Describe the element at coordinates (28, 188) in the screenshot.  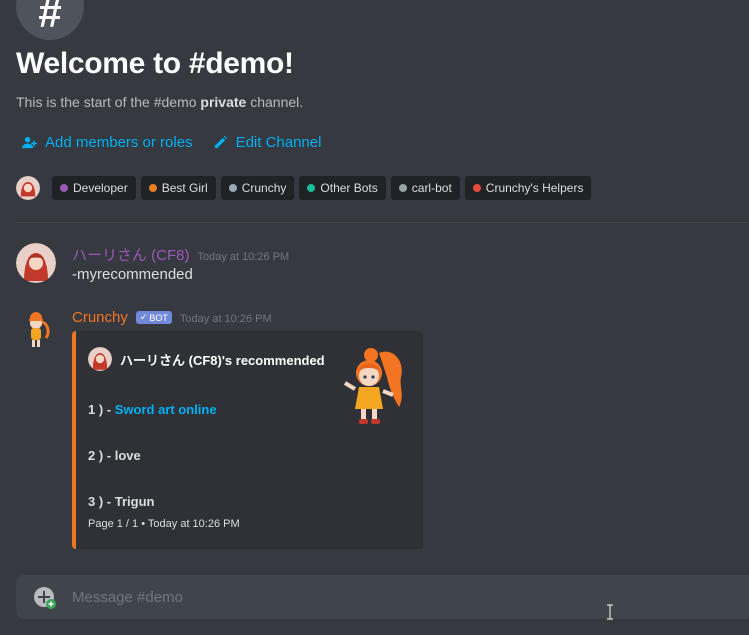
I see `member-avatar` at that location.